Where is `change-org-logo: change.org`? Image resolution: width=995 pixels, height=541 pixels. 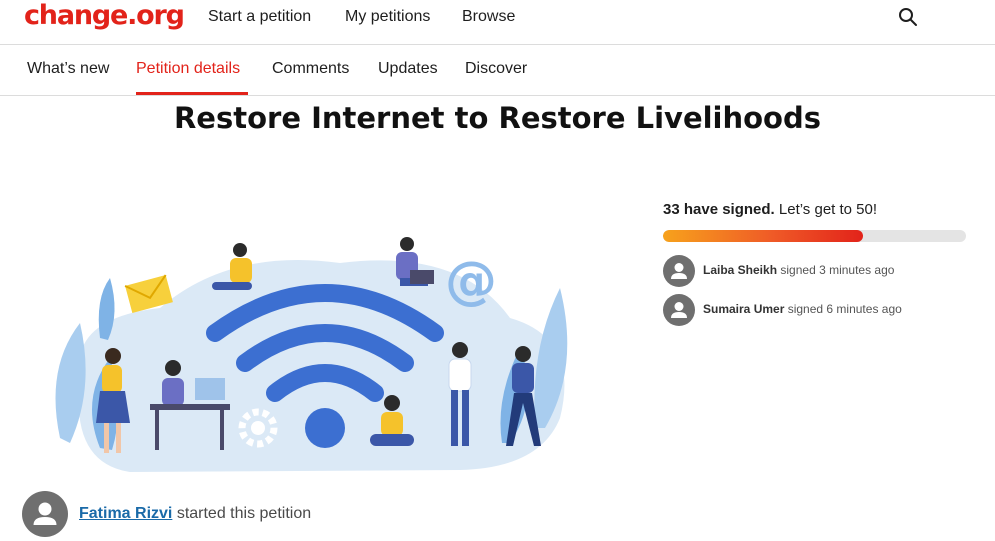
change-org-logo: change.org is located at coordinates (104, 15).